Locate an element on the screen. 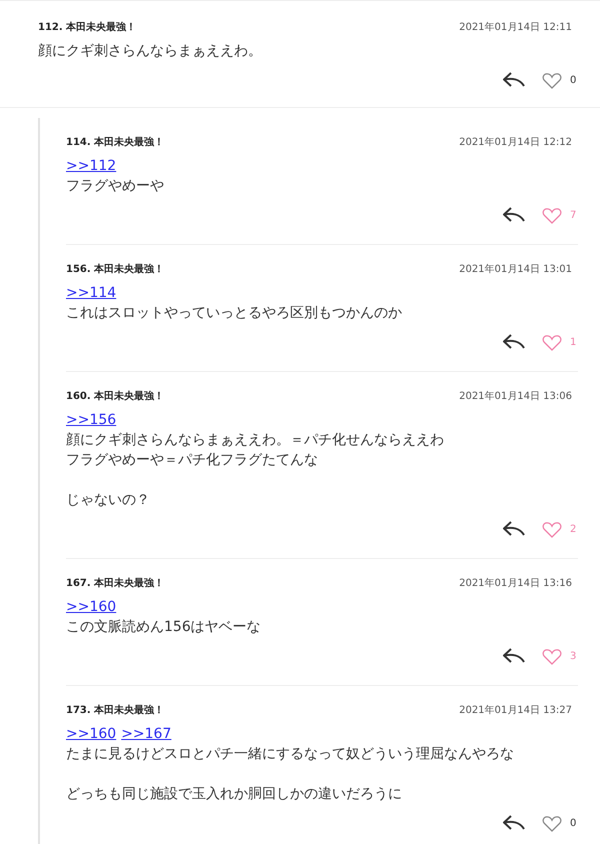  comment-text: たまに見るけどスロとパチ一緒にするなって奴どういう理屈なんやろな is located at coordinates (290, 754).